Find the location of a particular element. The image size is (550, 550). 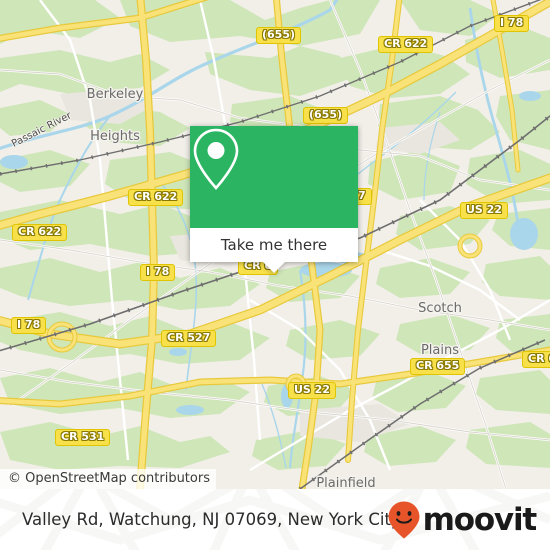

map-pin-icon is located at coordinates (216, 159).